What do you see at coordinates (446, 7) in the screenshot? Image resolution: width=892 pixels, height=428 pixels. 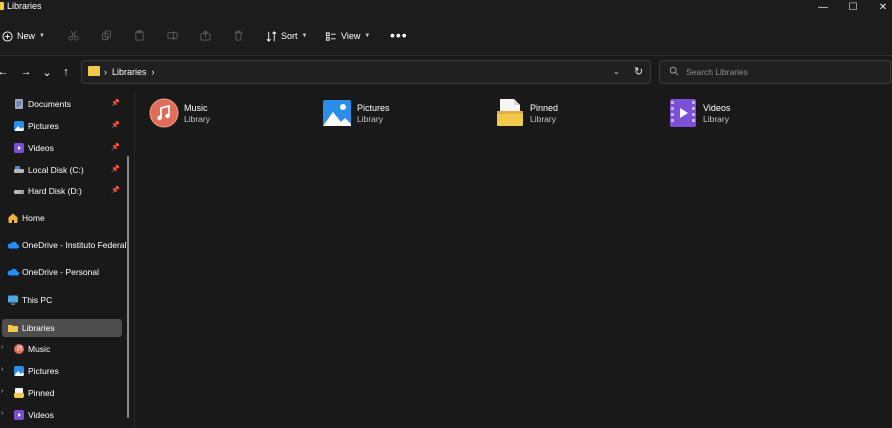 I see `title-bar: Libraries — ☐ ✕` at bounding box center [446, 7].